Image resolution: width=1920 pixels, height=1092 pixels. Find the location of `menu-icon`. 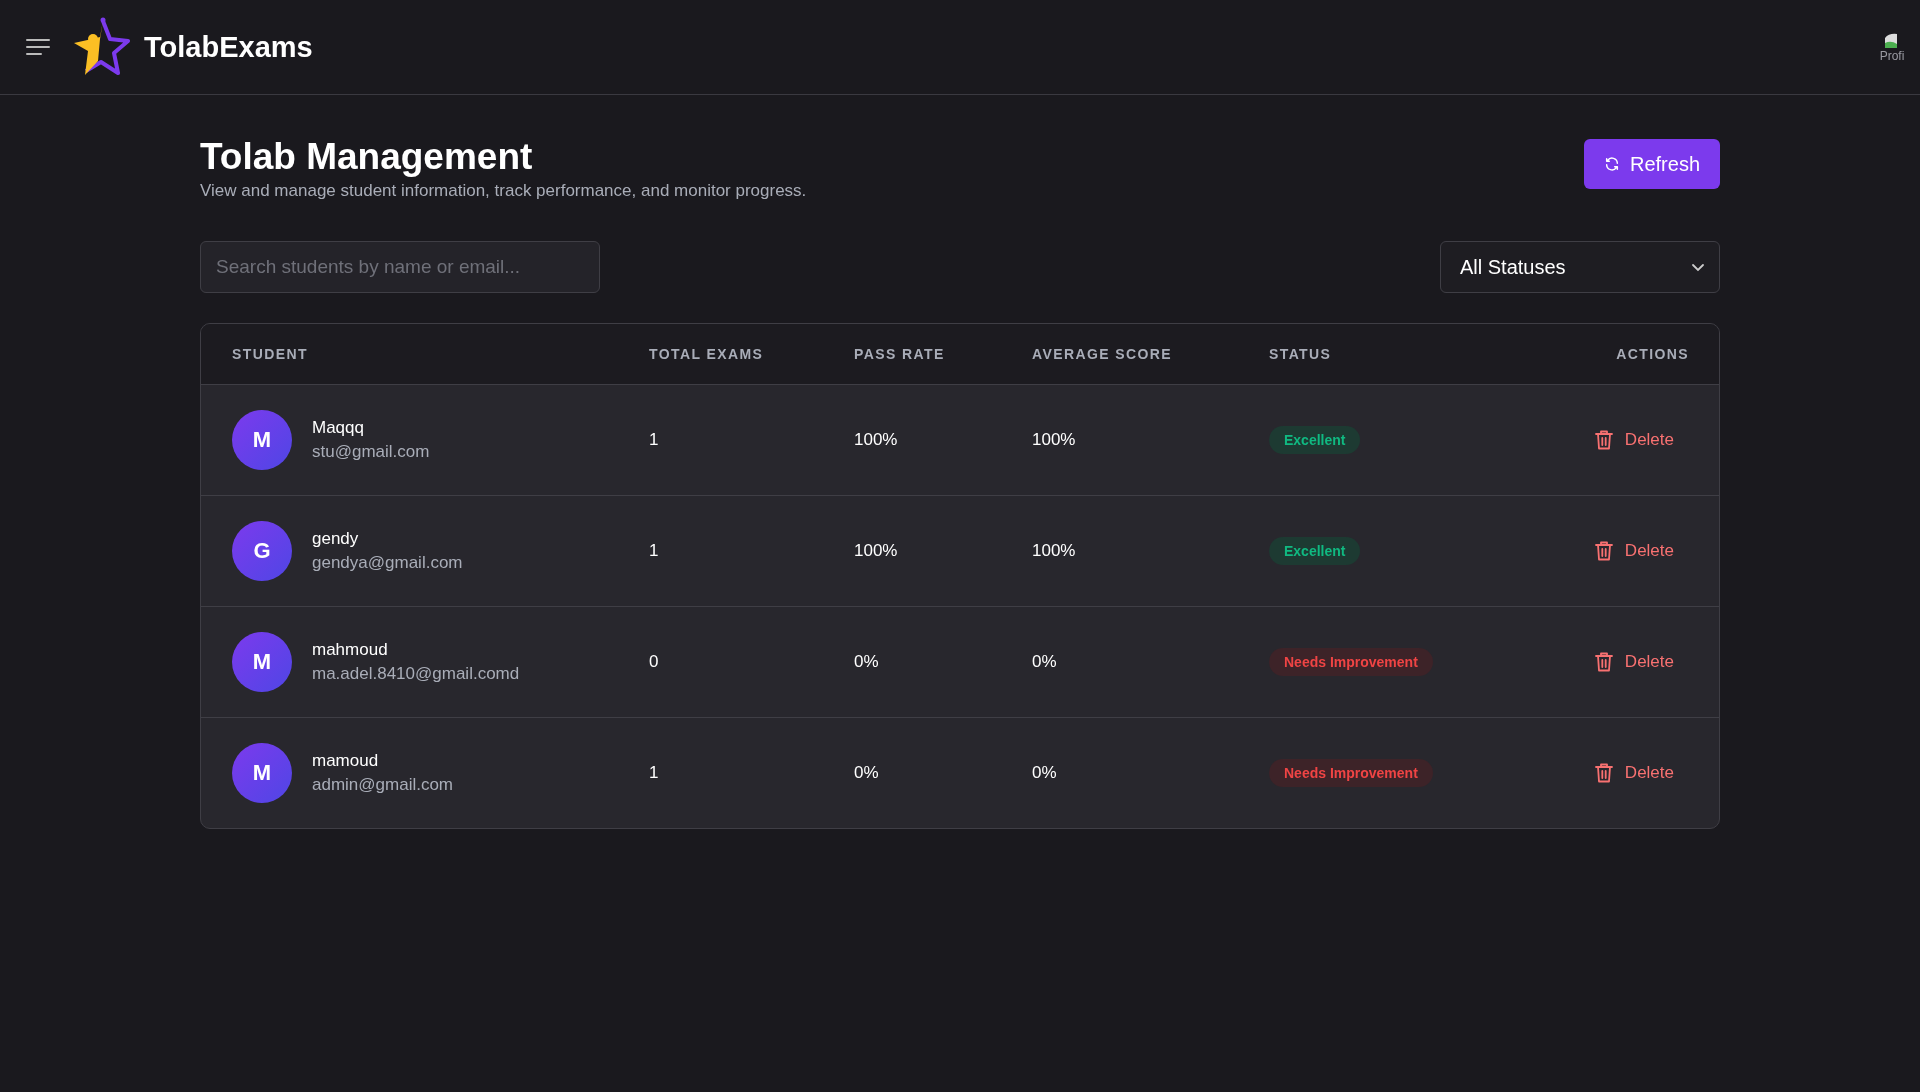

menu-icon is located at coordinates (38, 47).